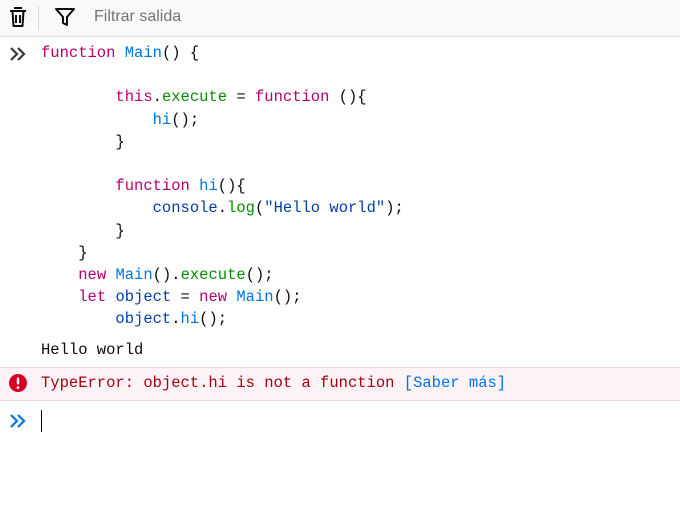 The image size is (680, 513). Describe the element at coordinates (65, 17) in the screenshot. I see `funnel-icon` at that location.